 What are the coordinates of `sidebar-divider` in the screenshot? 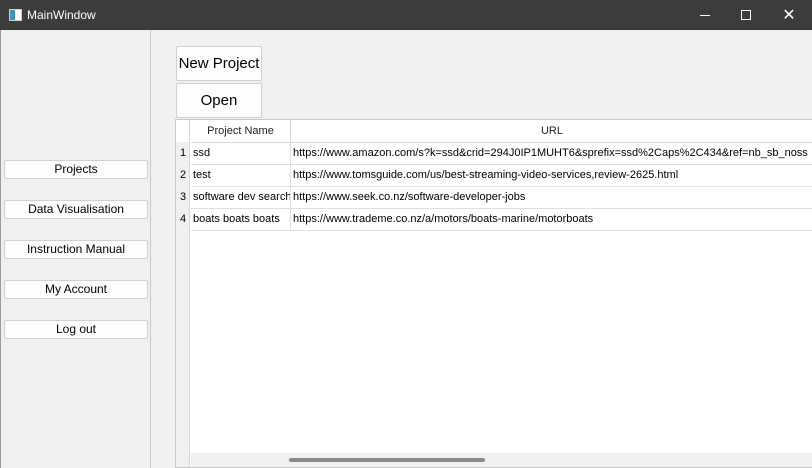 It's located at (150, 249).